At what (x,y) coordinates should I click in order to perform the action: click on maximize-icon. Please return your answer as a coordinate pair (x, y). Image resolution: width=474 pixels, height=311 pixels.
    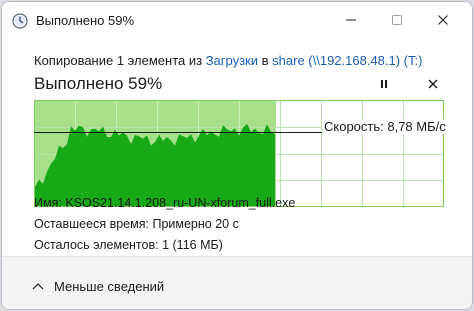
    Looking at the image, I should click on (397, 20).